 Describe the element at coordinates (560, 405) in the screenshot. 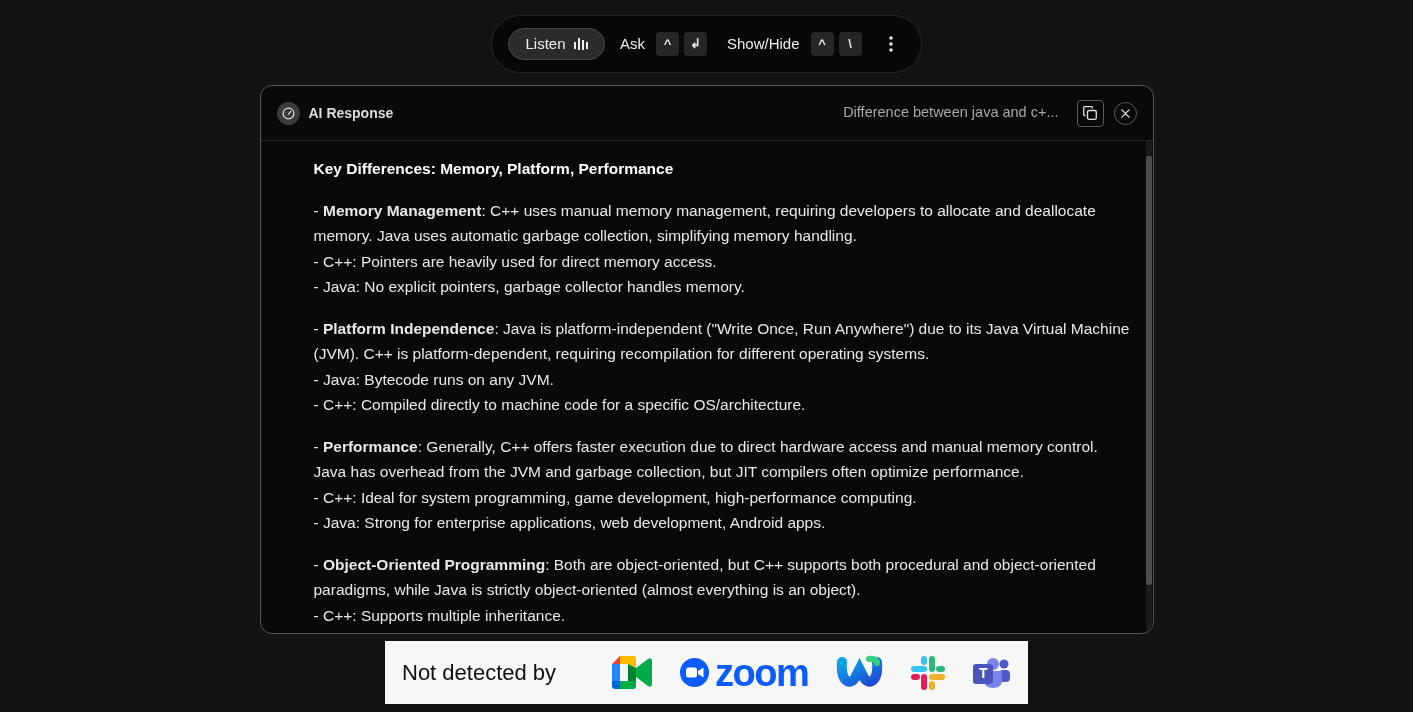

I see `response-line: - C++: Compiled directly to machine code for a specific OS/architecture.` at that location.